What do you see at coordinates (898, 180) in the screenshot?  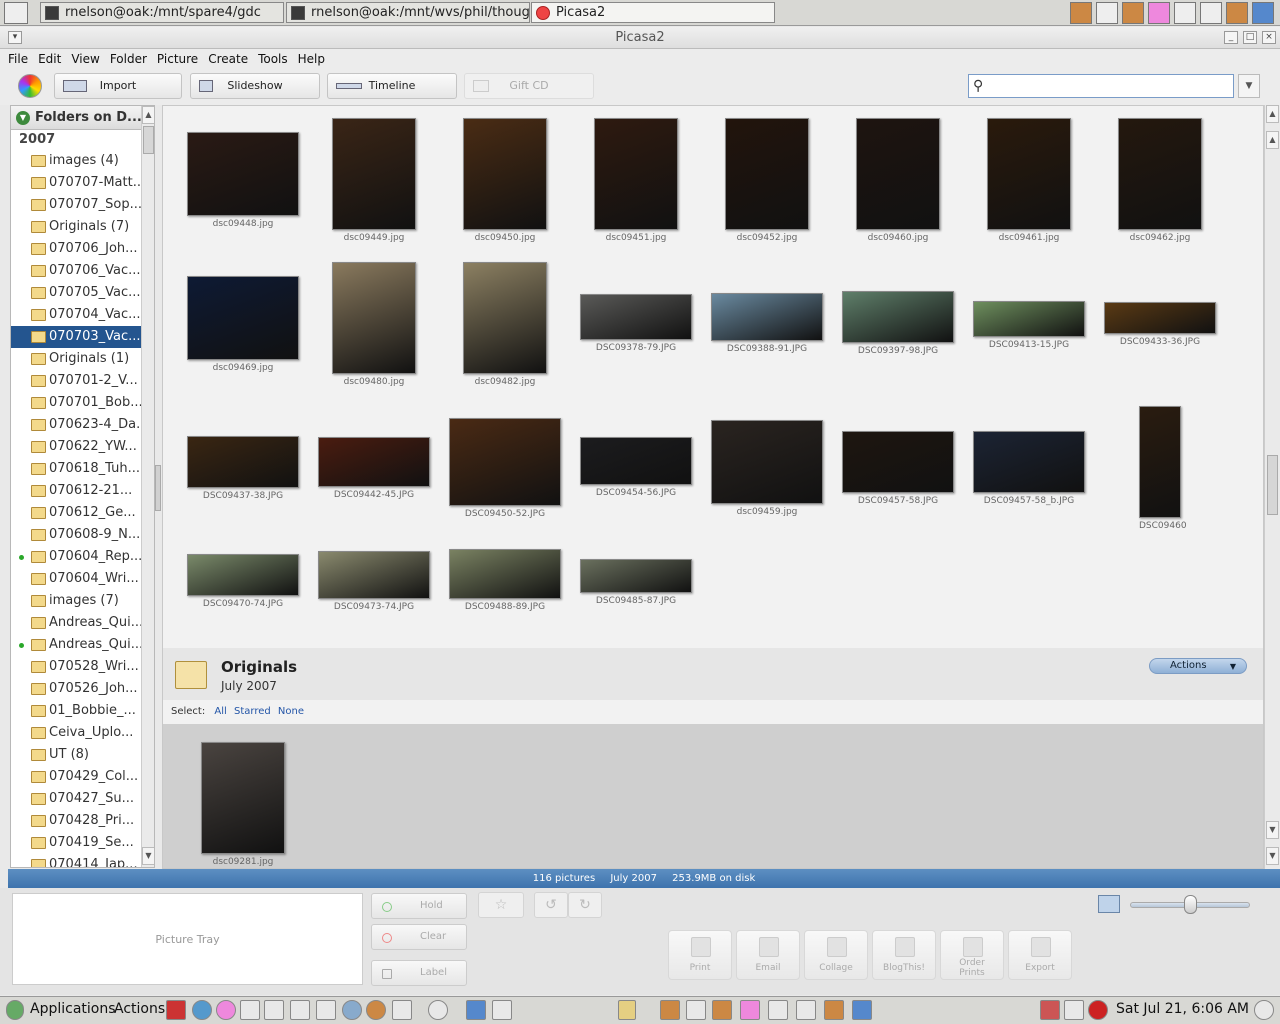 I see `photo-thumbnail: dsc09460.jpg` at bounding box center [898, 180].